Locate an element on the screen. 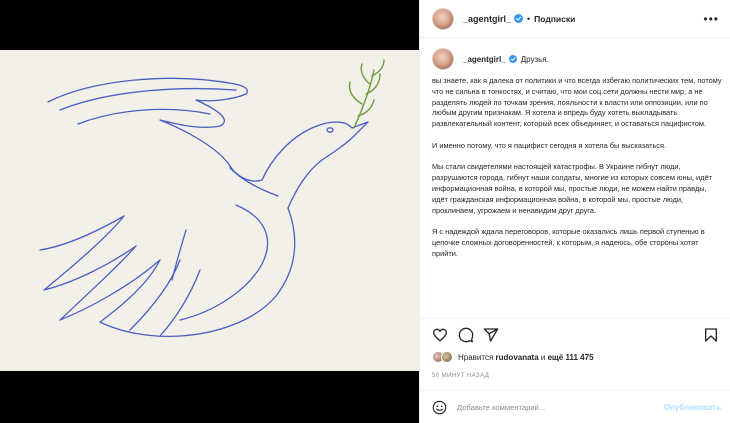 This screenshot has height=423, width=730. post-timestamp: 50 МИНУТ НАЗАД is located at coordinates (460, 375).